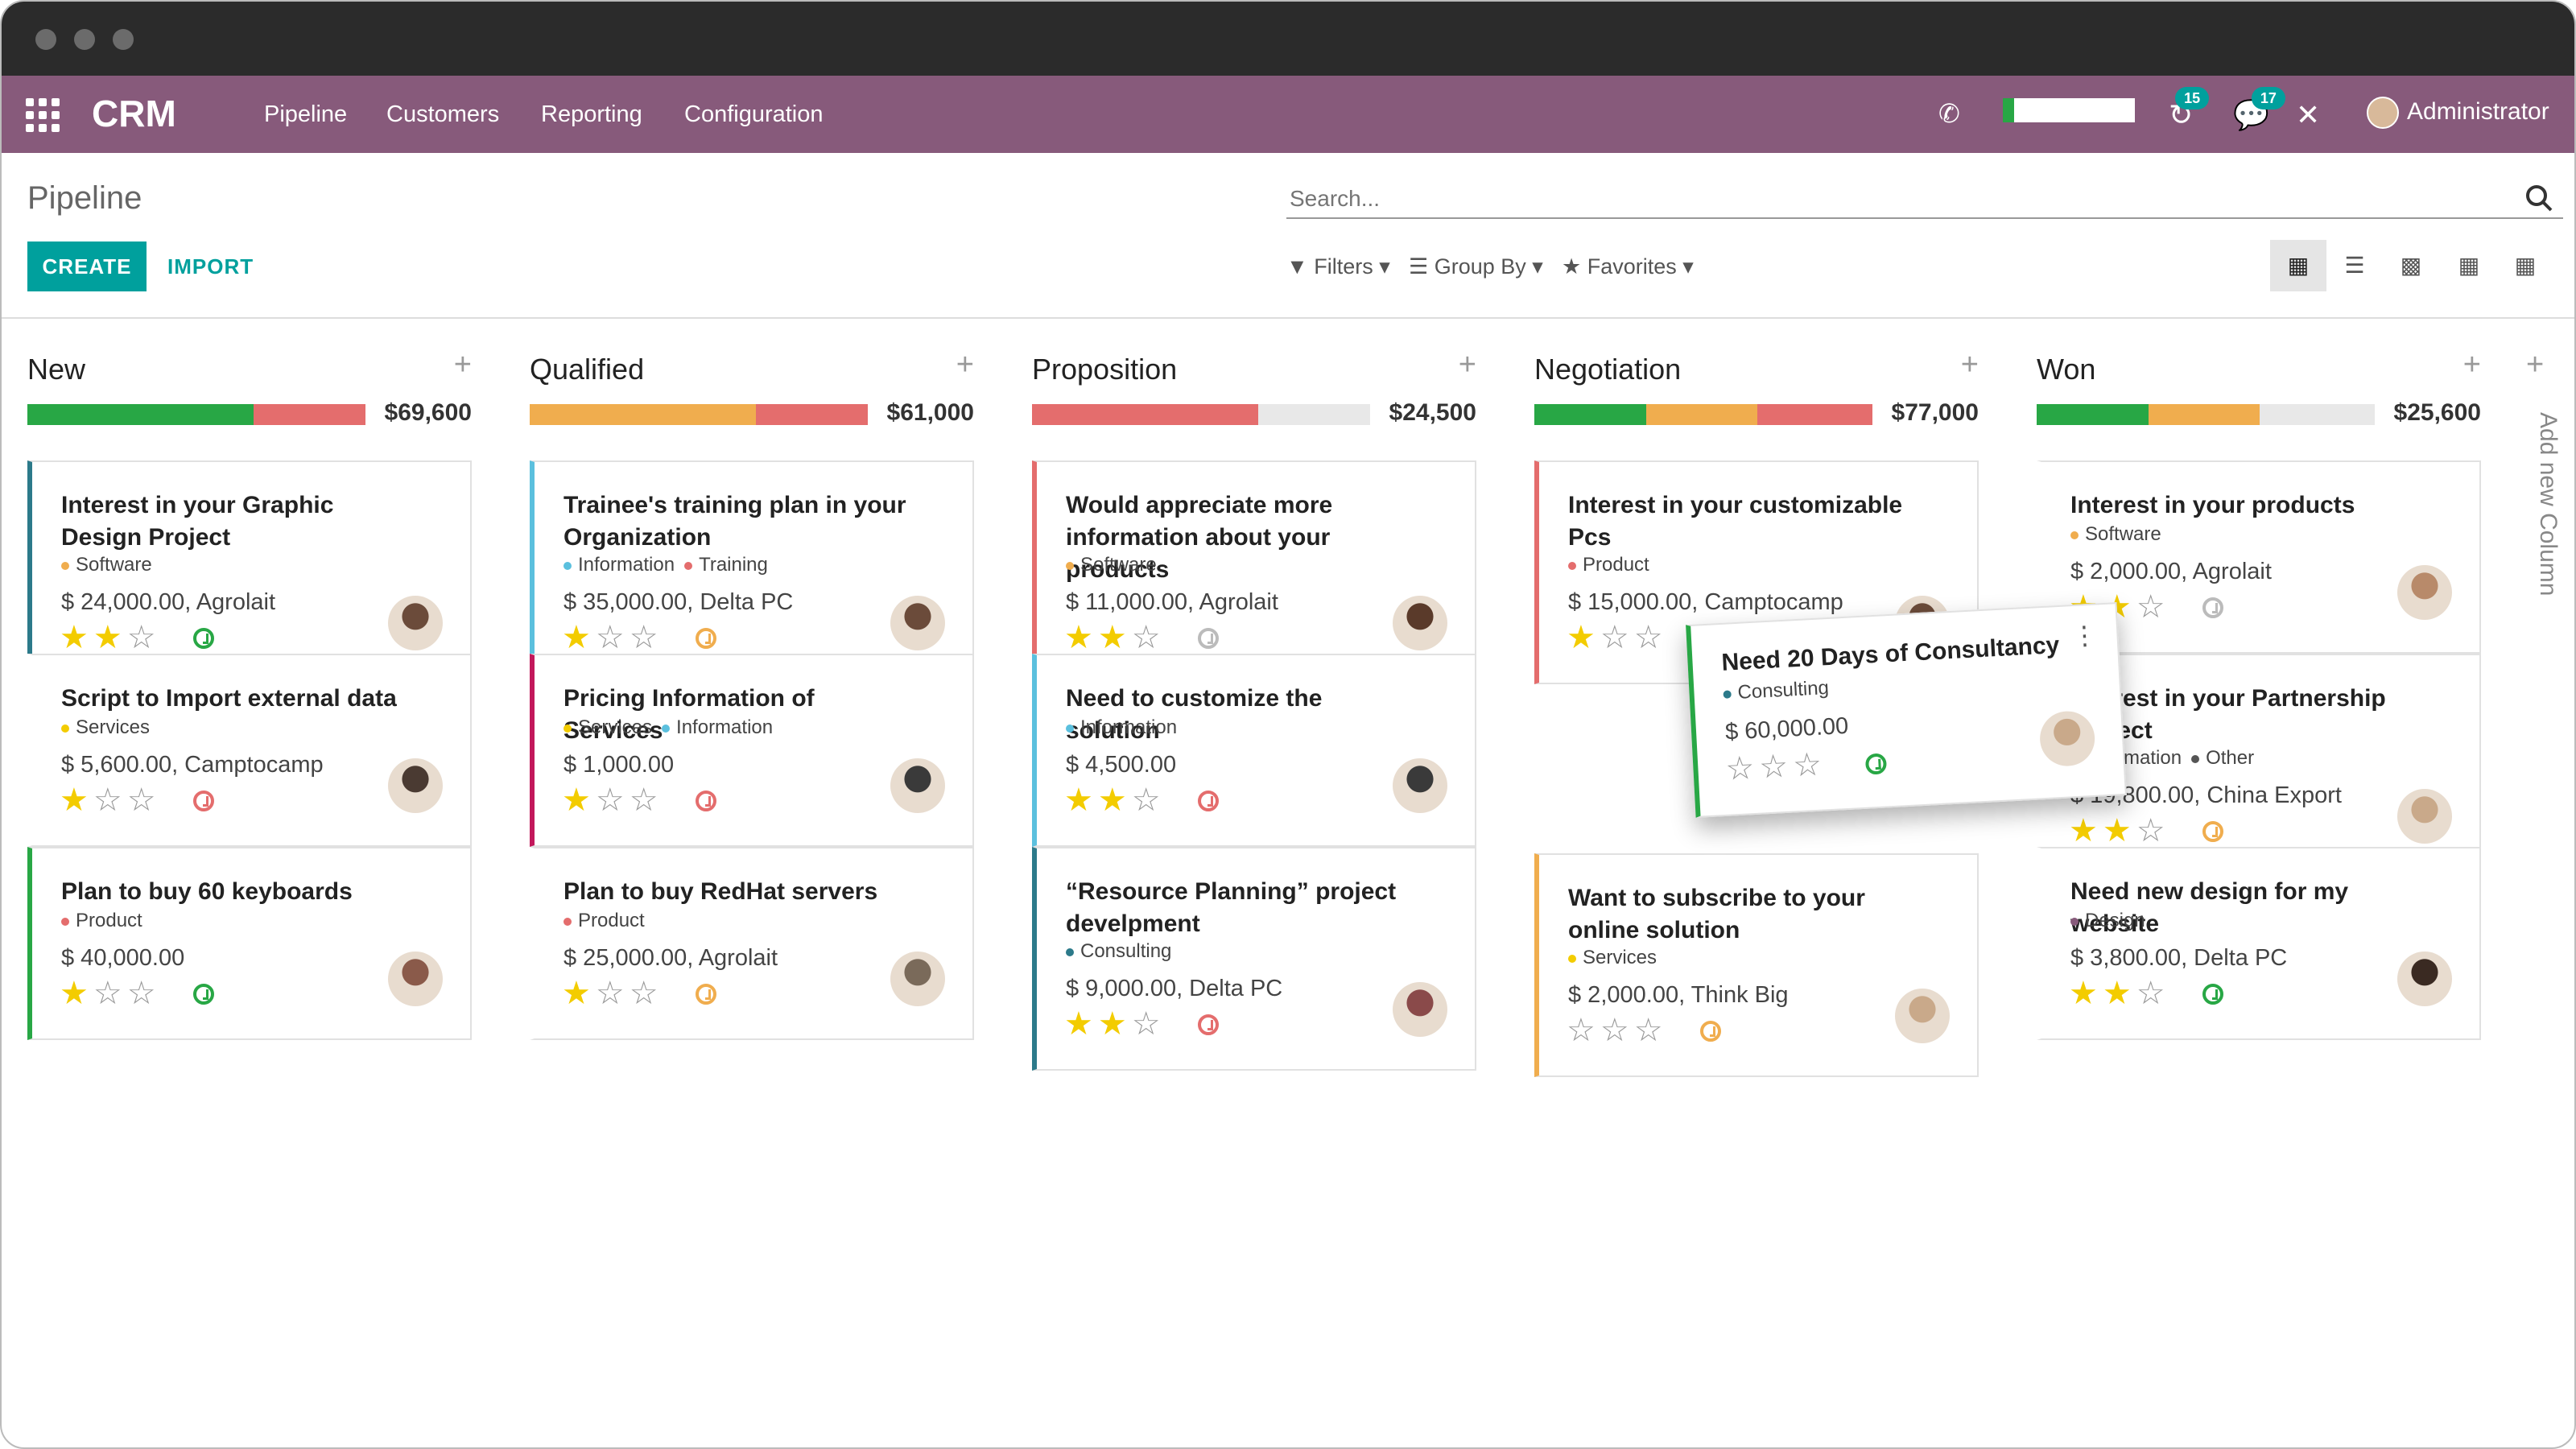 Image resolution: width=2576 pixels, height=1449 pixels. Describe the element at coordinates (2259, 109) in the screenshot. I see `messages-icon: 💬 17` at that location.